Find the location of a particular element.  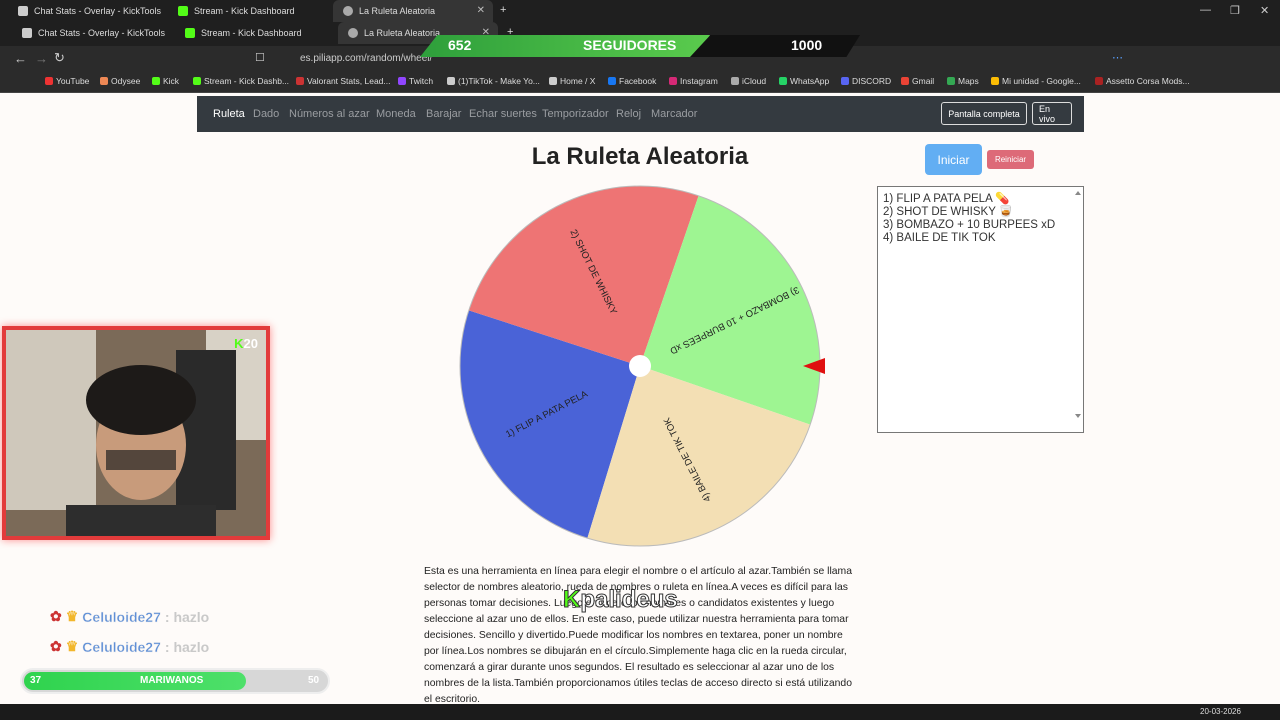

minimize-icon: — is located at coordinates (1205, 10).